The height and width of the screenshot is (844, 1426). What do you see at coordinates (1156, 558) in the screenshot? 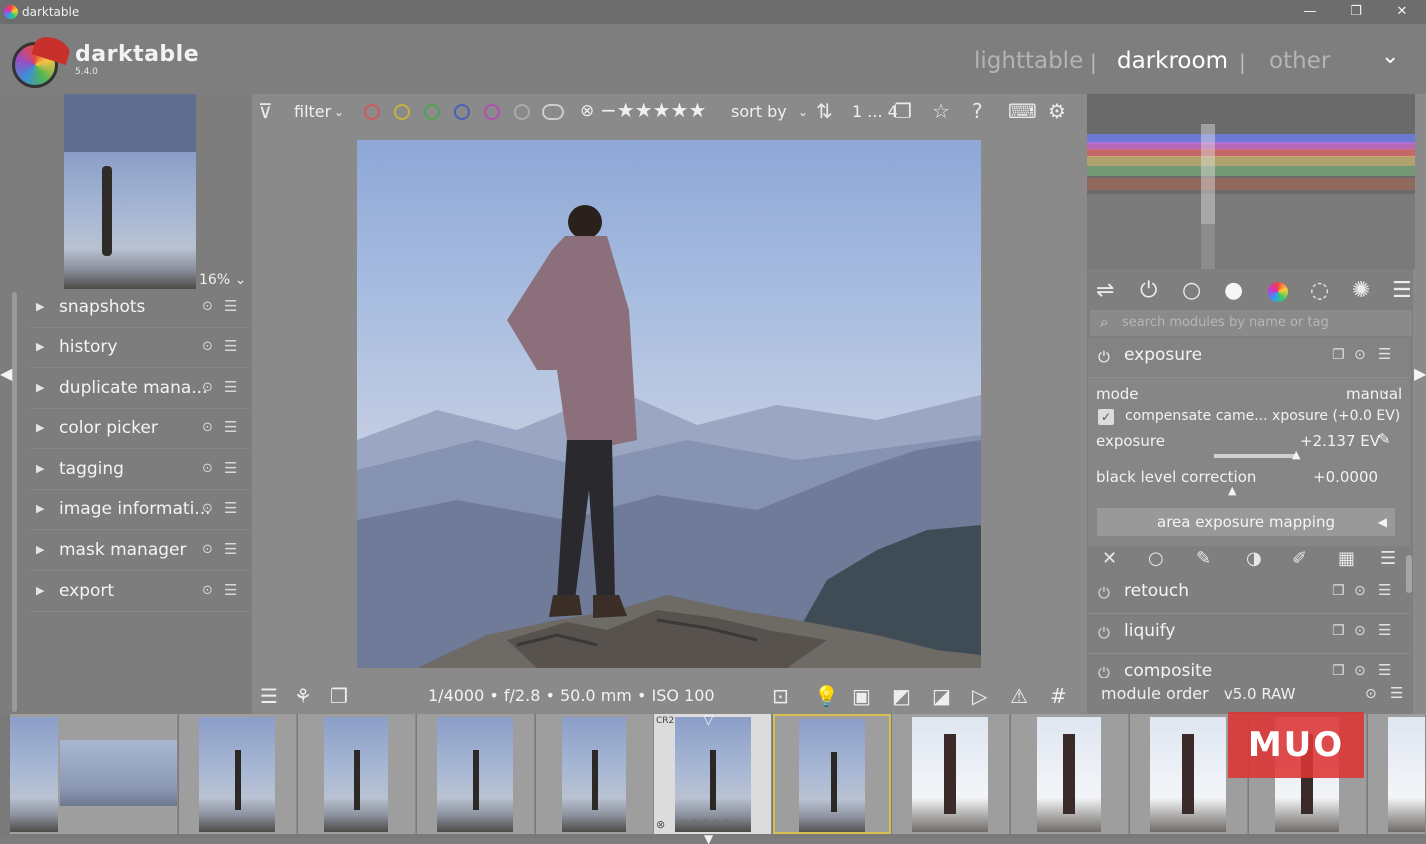
I see `uniform-mask-icon: ○` at bounding box center [1156, 558].